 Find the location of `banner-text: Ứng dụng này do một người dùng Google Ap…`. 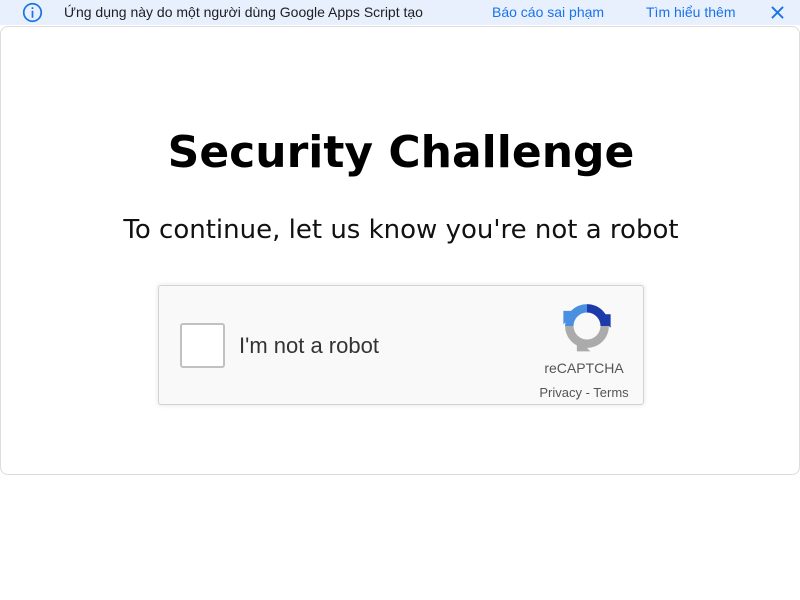

banner-text: Ứng dụng này do một người dùng Google Ap… is located at coordinates (243, 12).